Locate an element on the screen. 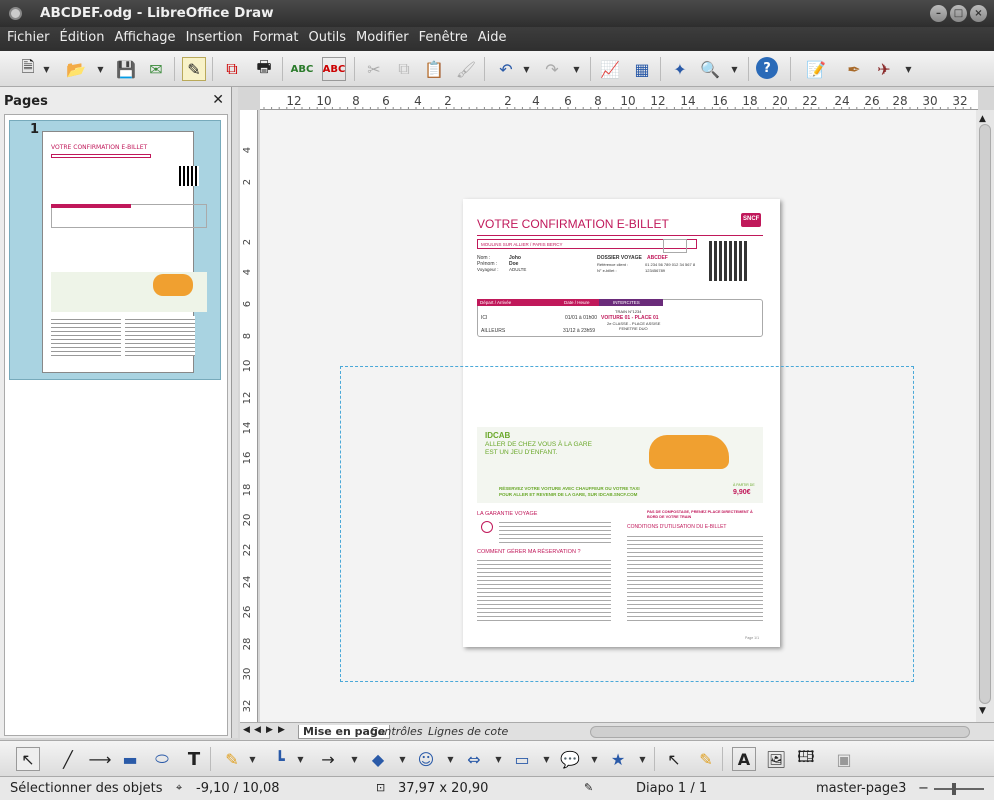  flowchart-dropdown-icon: ▼ is located at coordinates (546, 759).